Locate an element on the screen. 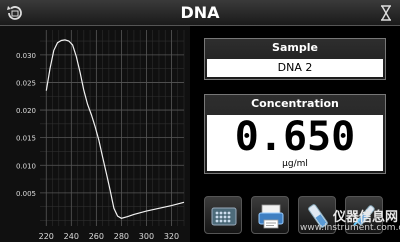 The width and height of the screenshot is (400, 242). x-tick-label: 220 is located at coordinates (46, 236).